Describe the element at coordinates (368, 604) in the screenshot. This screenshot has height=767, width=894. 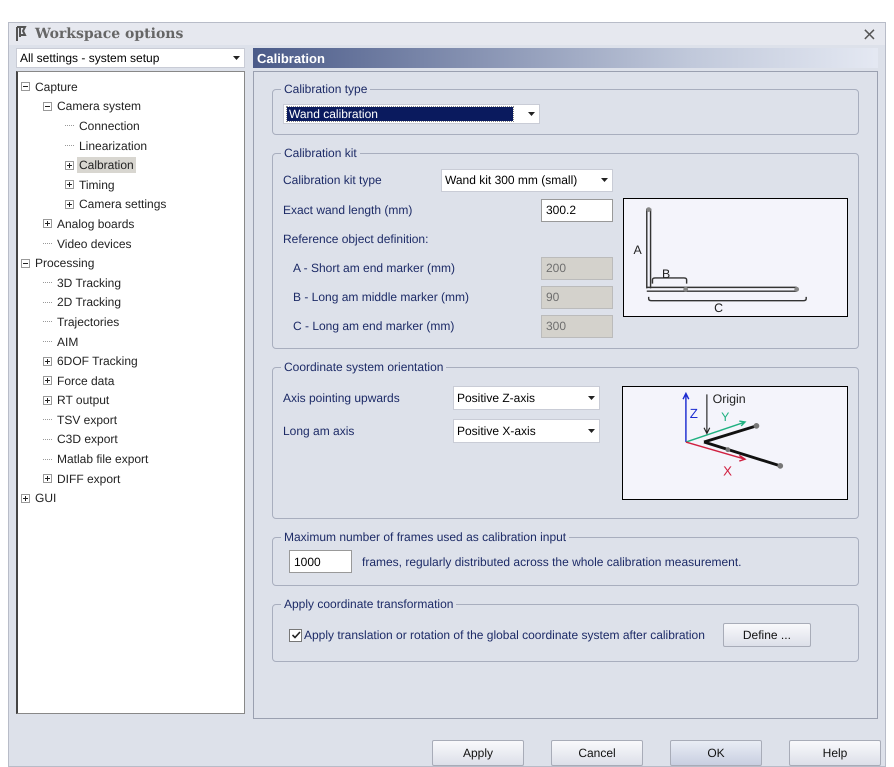
I see `group-legend: Apply coordinate transformation` at that location.